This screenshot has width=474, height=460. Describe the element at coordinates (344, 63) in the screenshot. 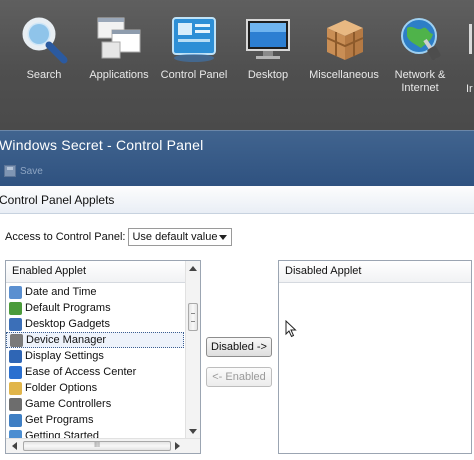

I see `toolbar-miscellaneous: Miscellaneous` at that location.